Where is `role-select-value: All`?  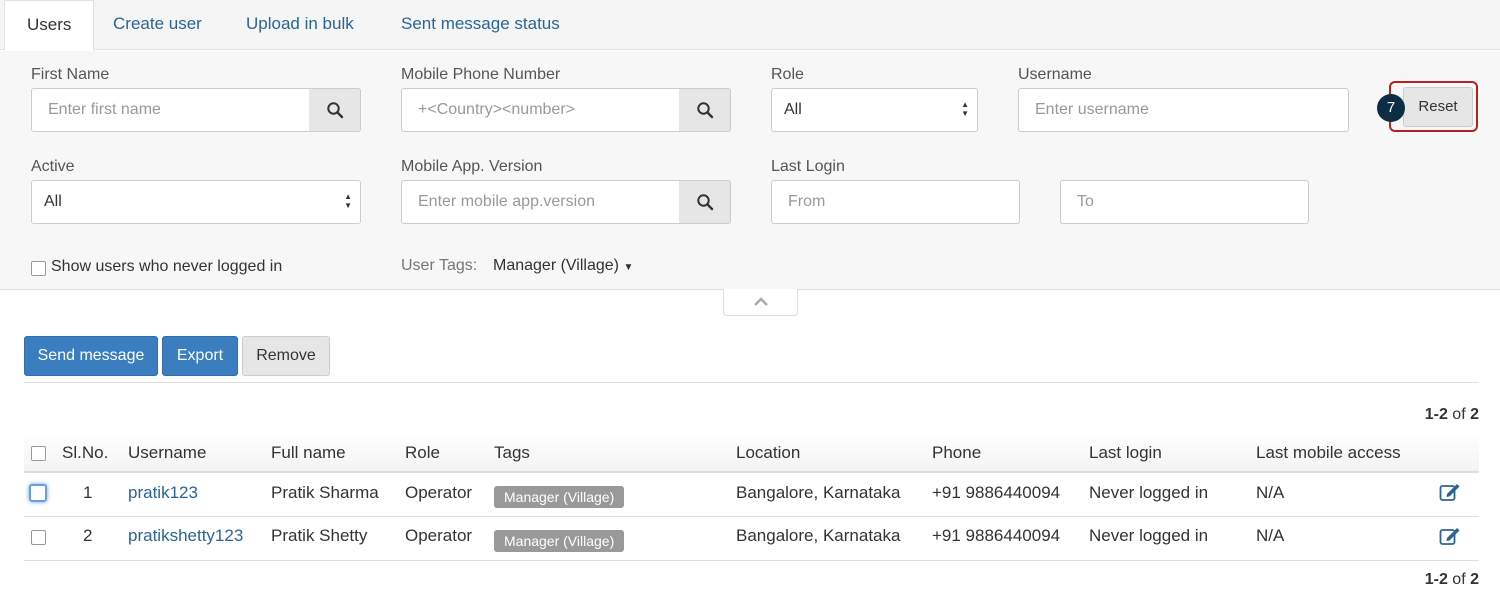 role-select-value: All is located at coordinates (793, 109).